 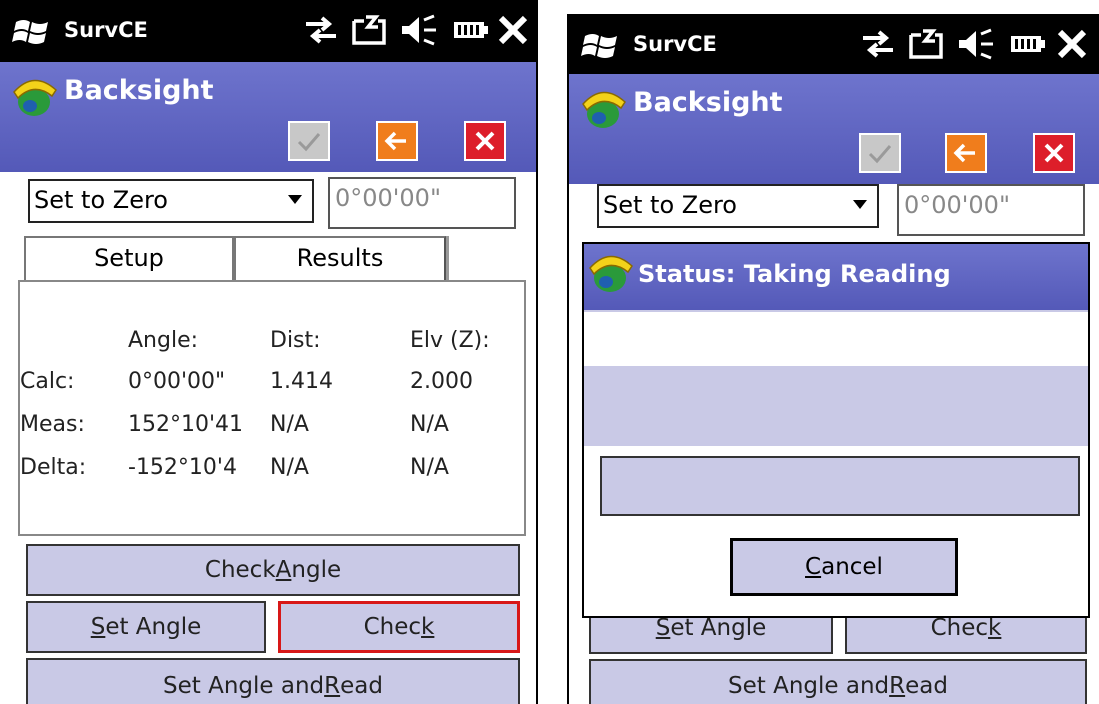 I want to click on row-delta-elv: N/A, so click(x=429, y=467).